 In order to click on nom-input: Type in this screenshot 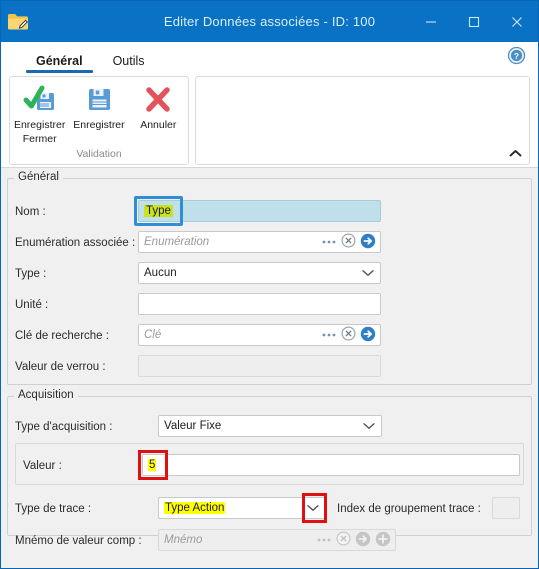, I will do `click(259, 211)`.